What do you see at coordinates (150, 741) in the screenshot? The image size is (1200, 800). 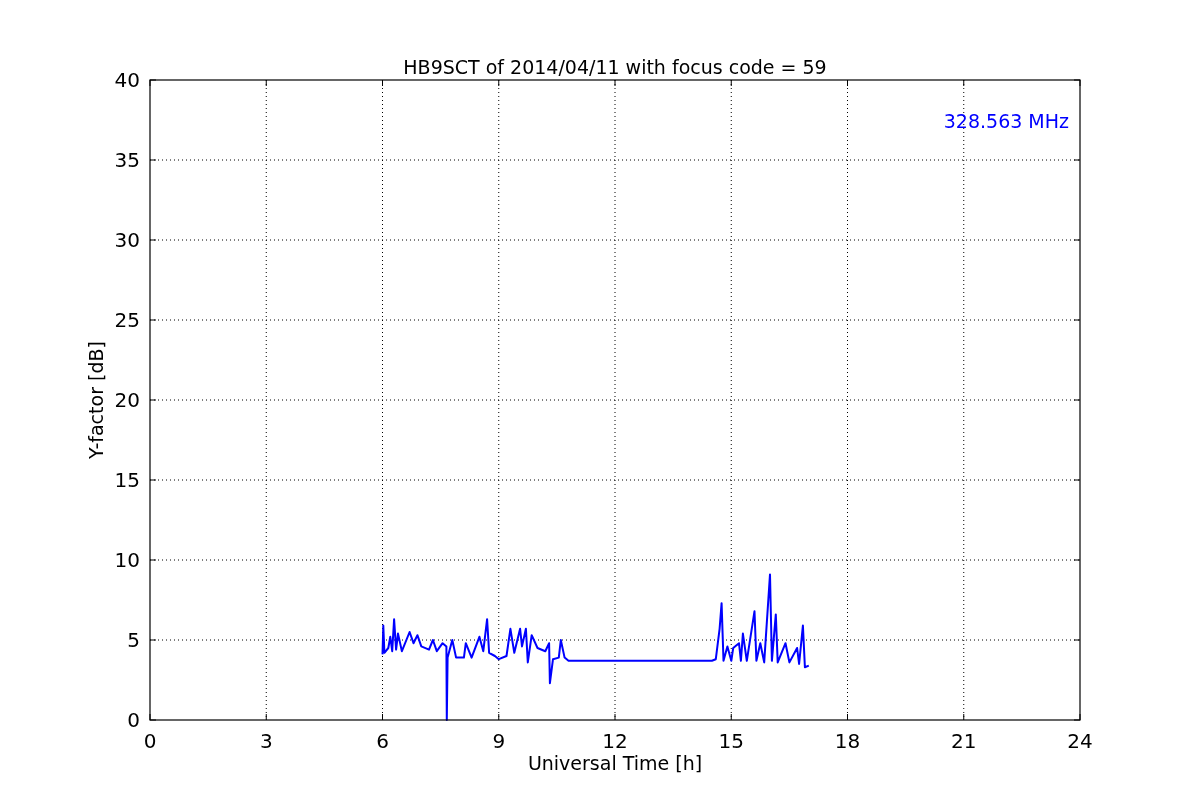 I see `x-tick-label: 0` at bounding box center [150, 741].